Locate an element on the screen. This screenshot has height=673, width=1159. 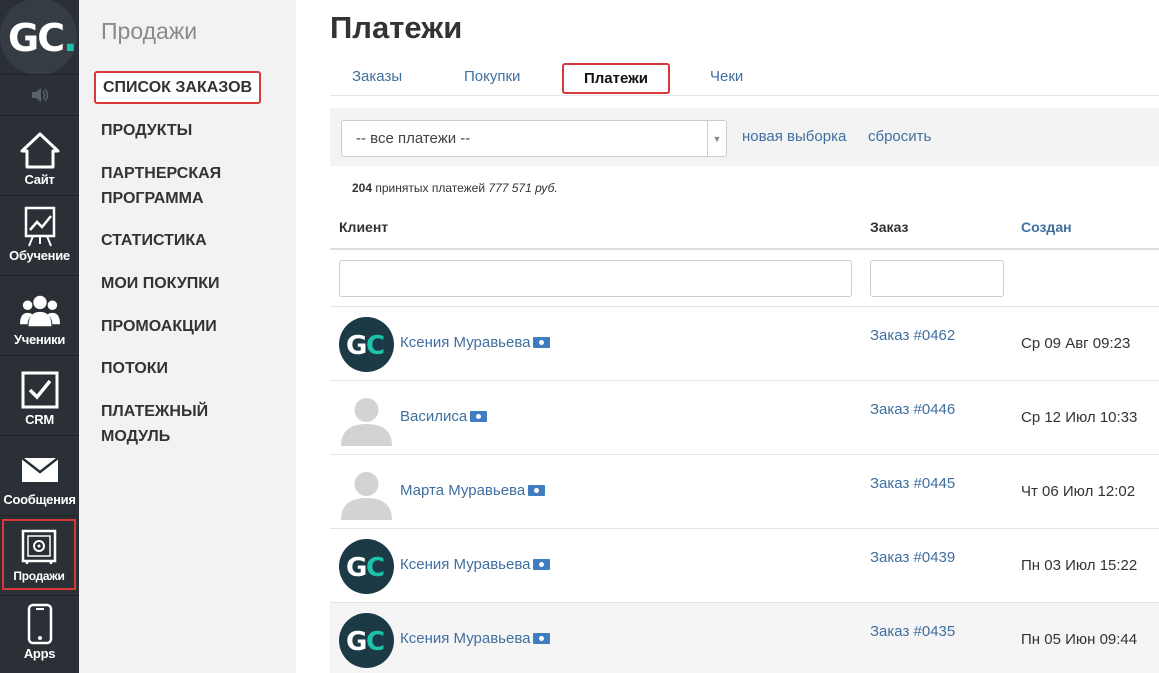
client-filter-input is located at coordinates (595, 278).